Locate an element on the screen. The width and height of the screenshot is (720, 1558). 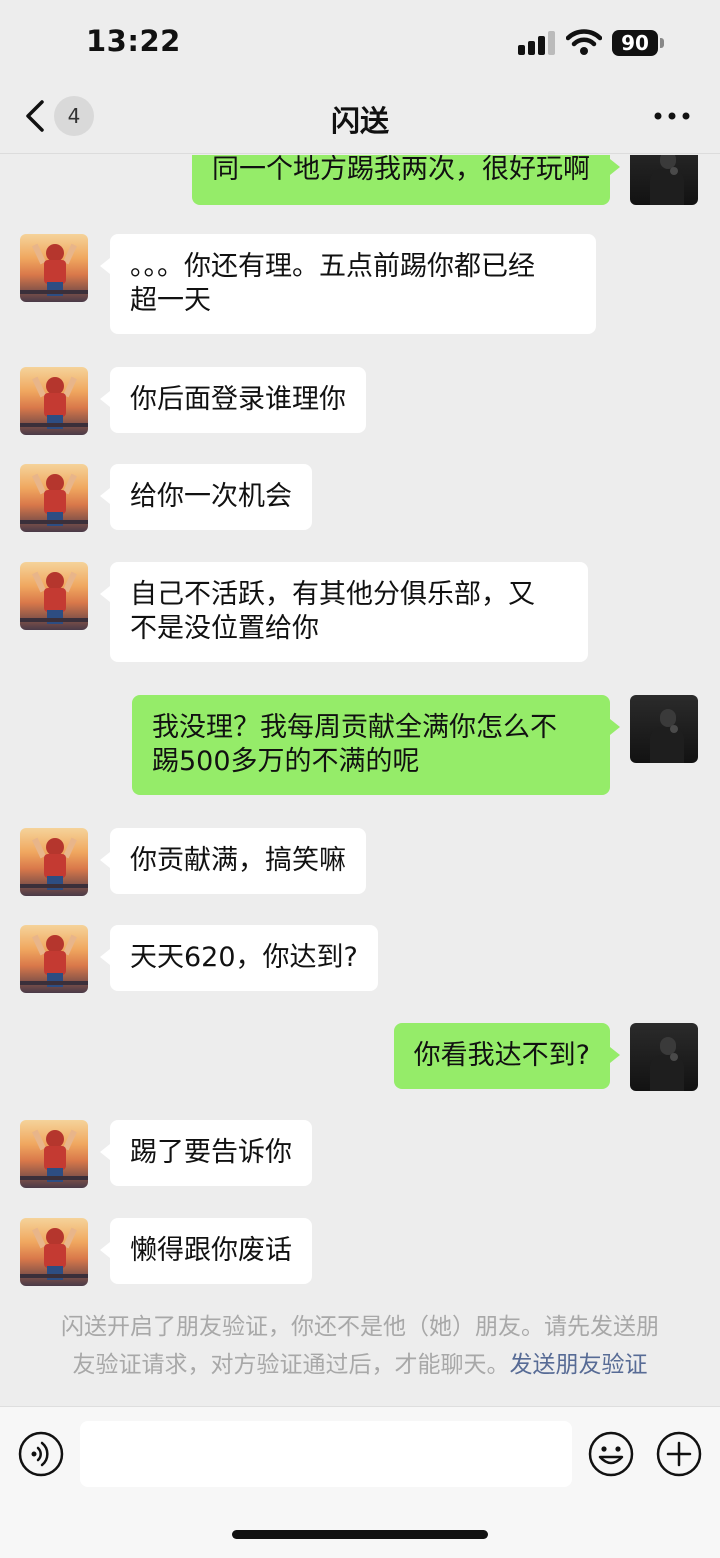
outgoing-message-bubble: 你看我达不到? is located at coordinates (507, 1056).